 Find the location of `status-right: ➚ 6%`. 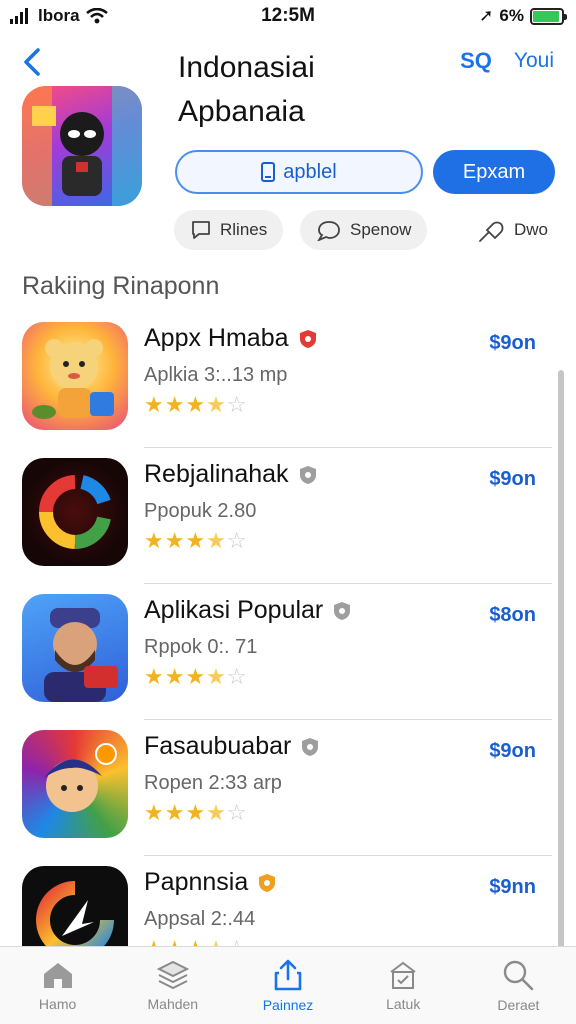

status-right: ➚ 6% is located at coordinates (523, 16).